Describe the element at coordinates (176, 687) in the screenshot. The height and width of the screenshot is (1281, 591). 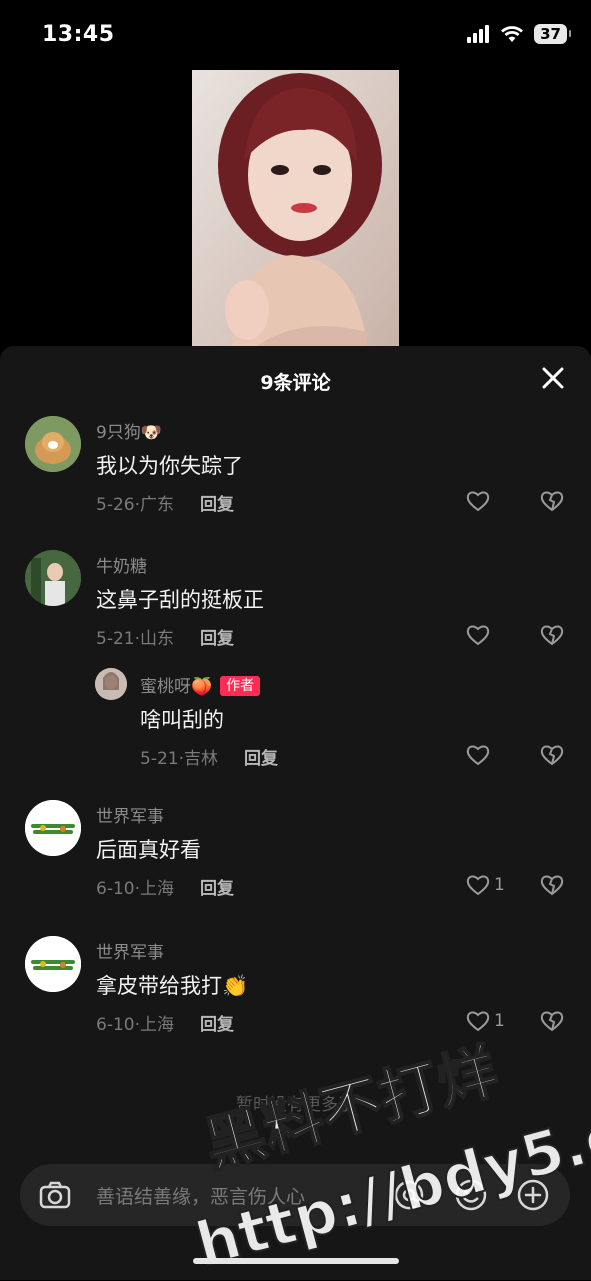
I see `reply-username-text: 蜜桃呀🍑` at that location.